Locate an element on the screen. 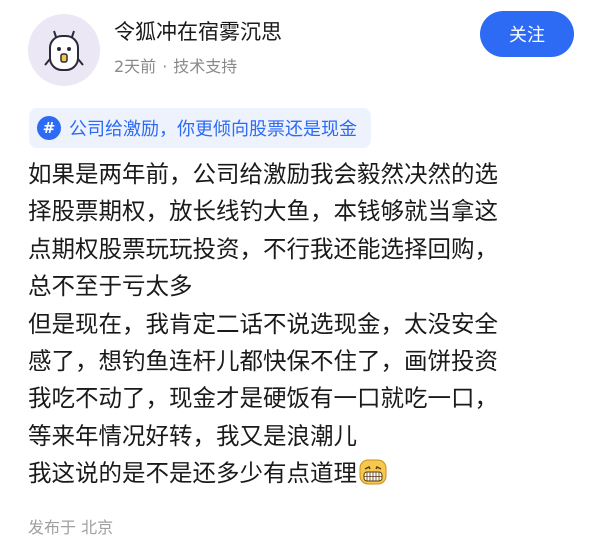 The image size is (600, 548). robot-avatar-icon is located at coordinates (64, 50).